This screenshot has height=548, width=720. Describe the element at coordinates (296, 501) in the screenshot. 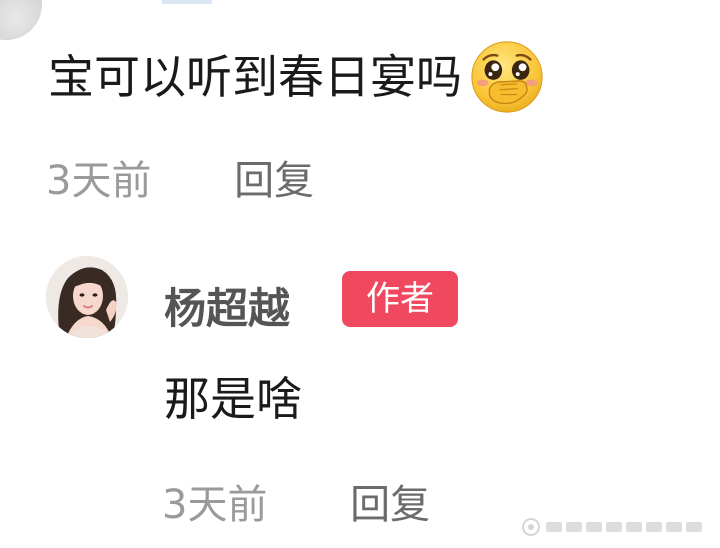

I see `reply-meta: 3天前 回复` at that location.